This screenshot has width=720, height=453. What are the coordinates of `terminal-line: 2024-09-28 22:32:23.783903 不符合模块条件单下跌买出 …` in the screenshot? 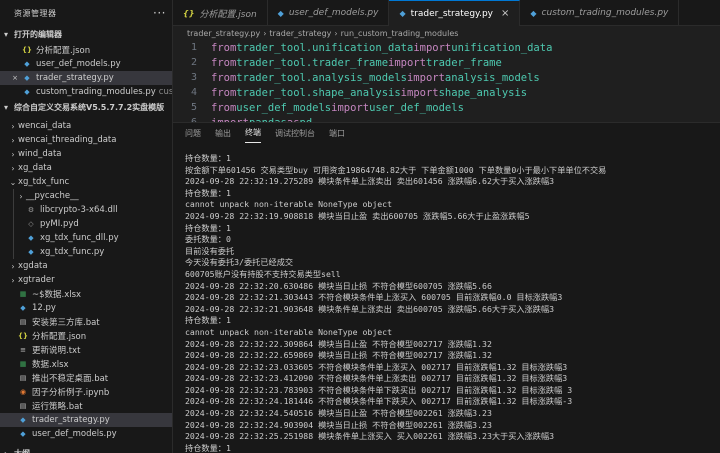 It's located at (379, 389).